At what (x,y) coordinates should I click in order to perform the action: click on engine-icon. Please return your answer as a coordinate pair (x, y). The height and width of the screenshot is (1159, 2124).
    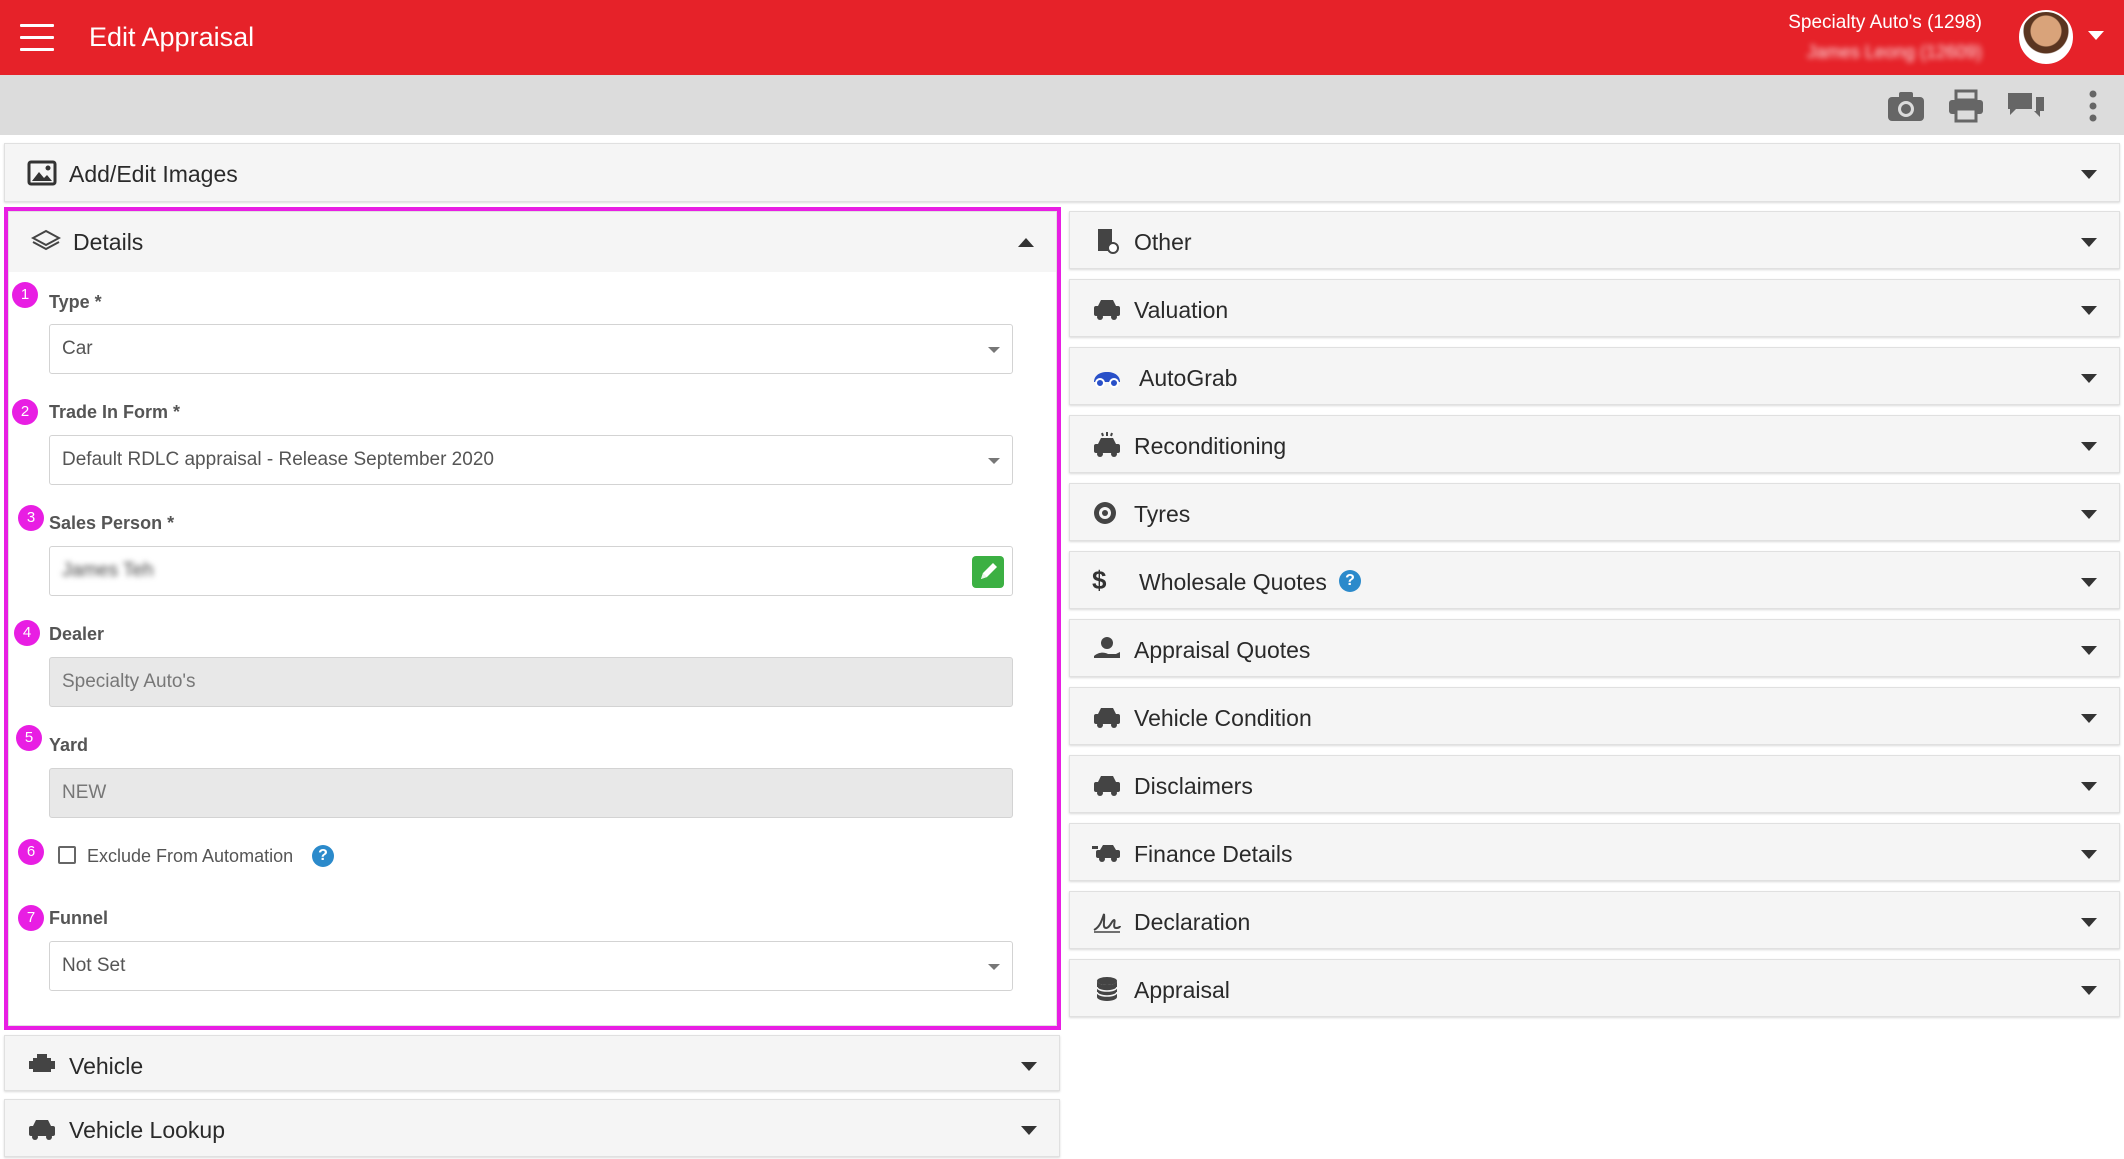
    Looking at the image, I should click on (42, 1065).